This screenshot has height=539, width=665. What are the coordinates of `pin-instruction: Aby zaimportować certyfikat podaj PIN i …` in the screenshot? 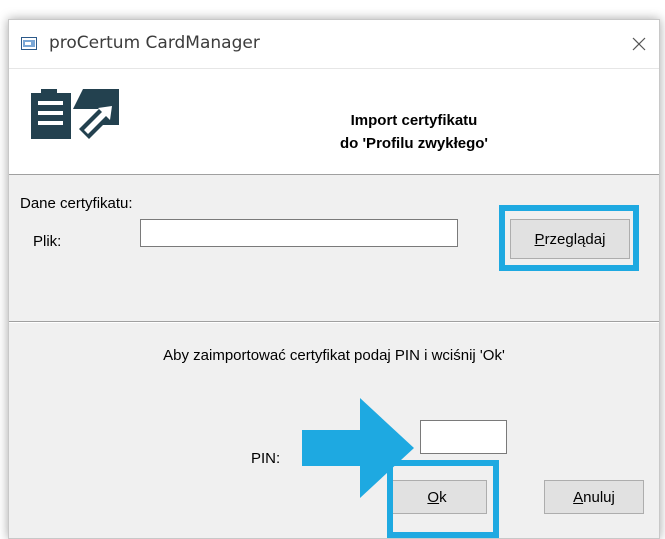 It's located at (334, 355).